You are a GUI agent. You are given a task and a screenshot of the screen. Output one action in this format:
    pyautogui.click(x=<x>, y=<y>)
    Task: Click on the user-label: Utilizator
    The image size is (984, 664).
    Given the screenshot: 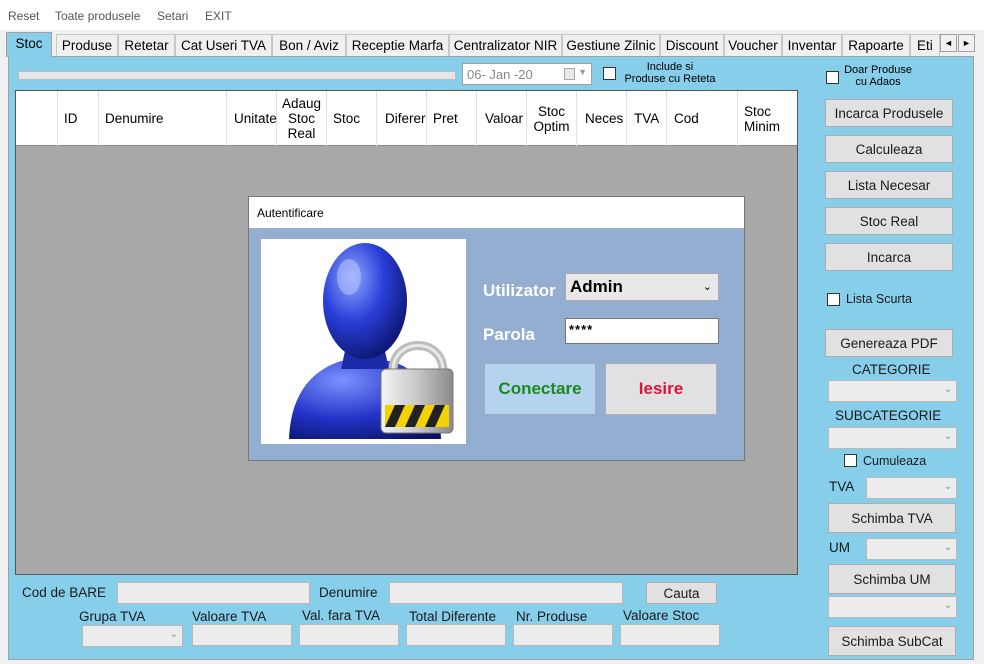 What is the action you would take?
    pyautogui.click(x=519, y=290)
    